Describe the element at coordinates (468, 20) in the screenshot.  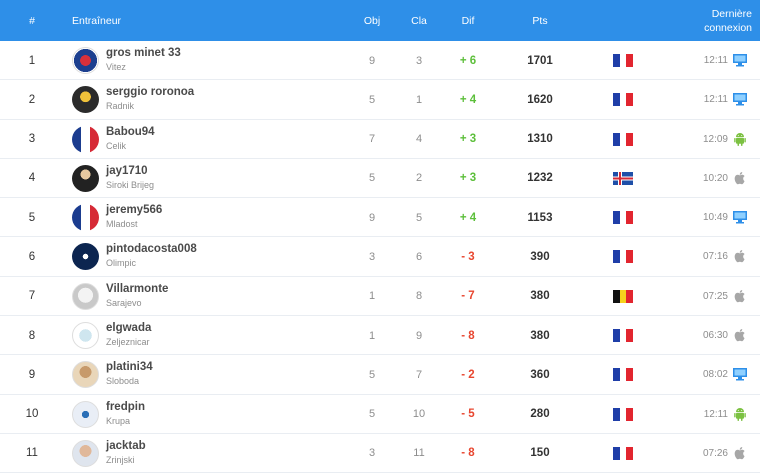
I see `dif-column-header: Dif` at that location.